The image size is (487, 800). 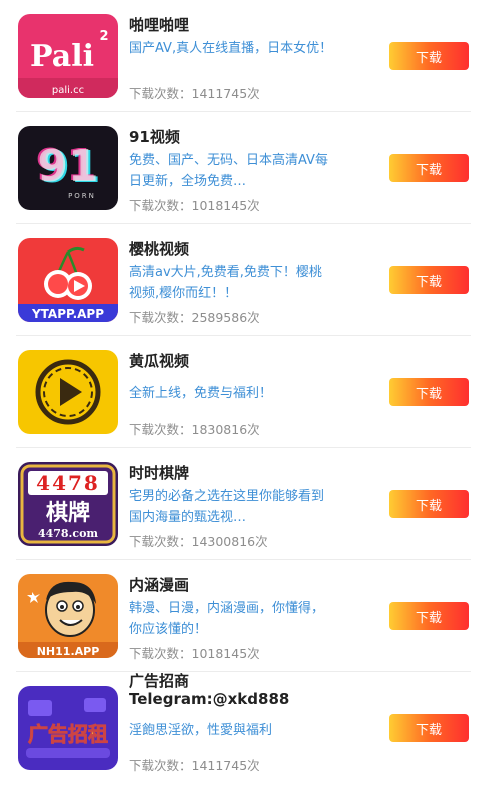 I want to click on svg-text: PORN, so click(x=82, y=196).